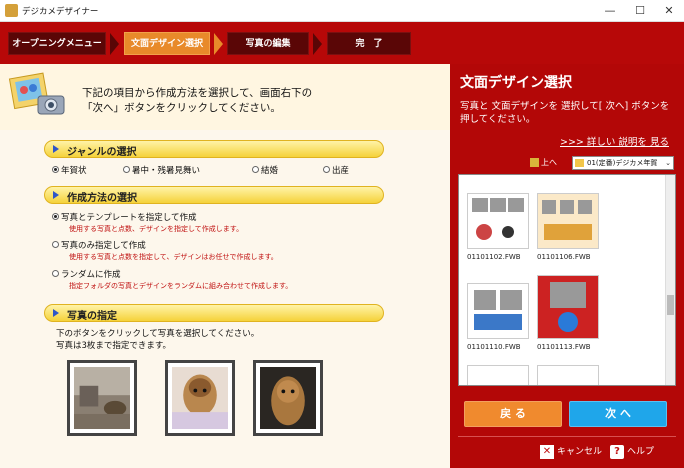 The image size is (684, 468). What do you see at coordinates (214, 195) in the screenshot?
I see `section-method: 作成方法の選択` at bounding box center [214, 195].